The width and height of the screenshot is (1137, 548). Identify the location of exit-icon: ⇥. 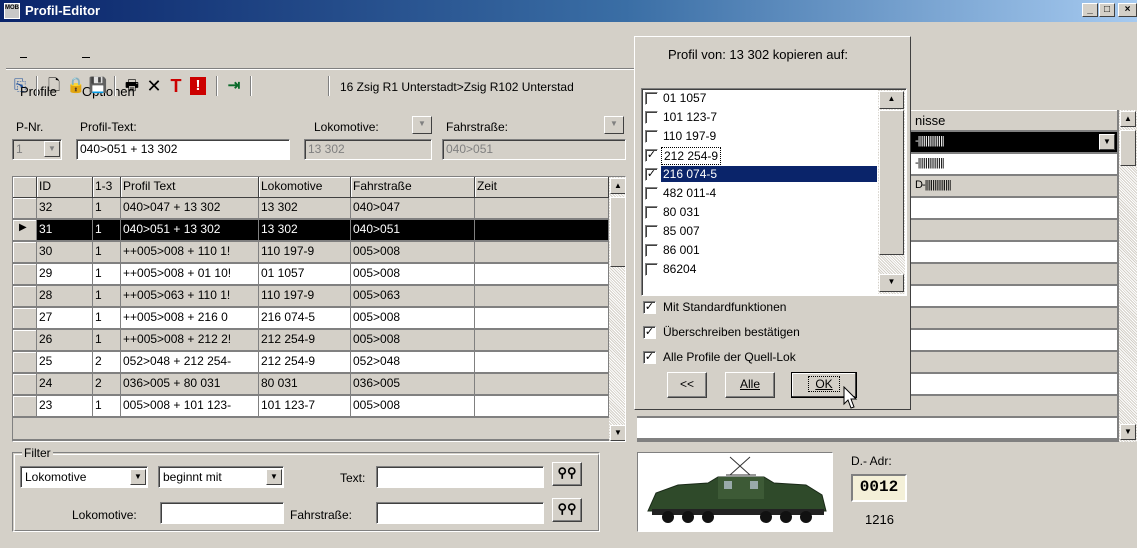
(234, 86).